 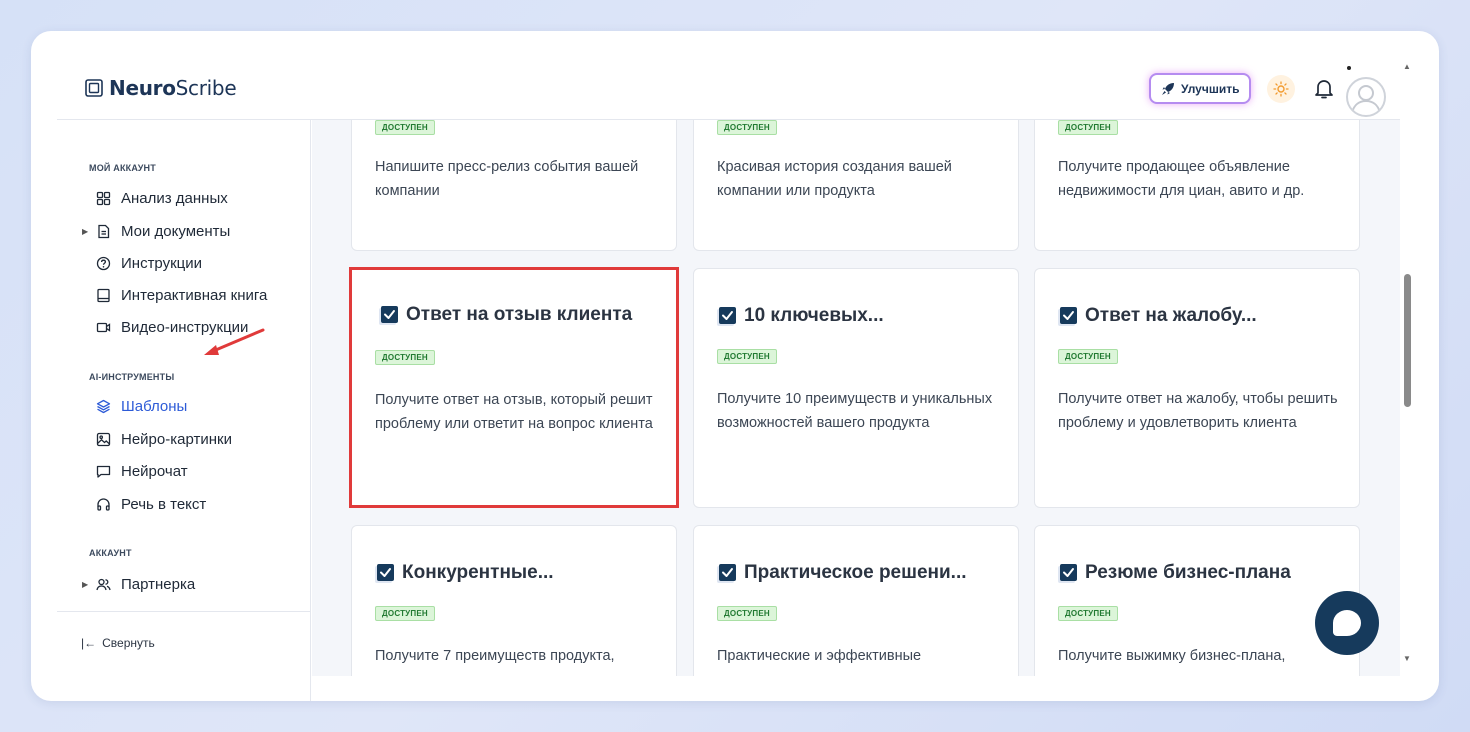 I want to click on logo-text: NeuroScribe, so click(x=173, y=88).